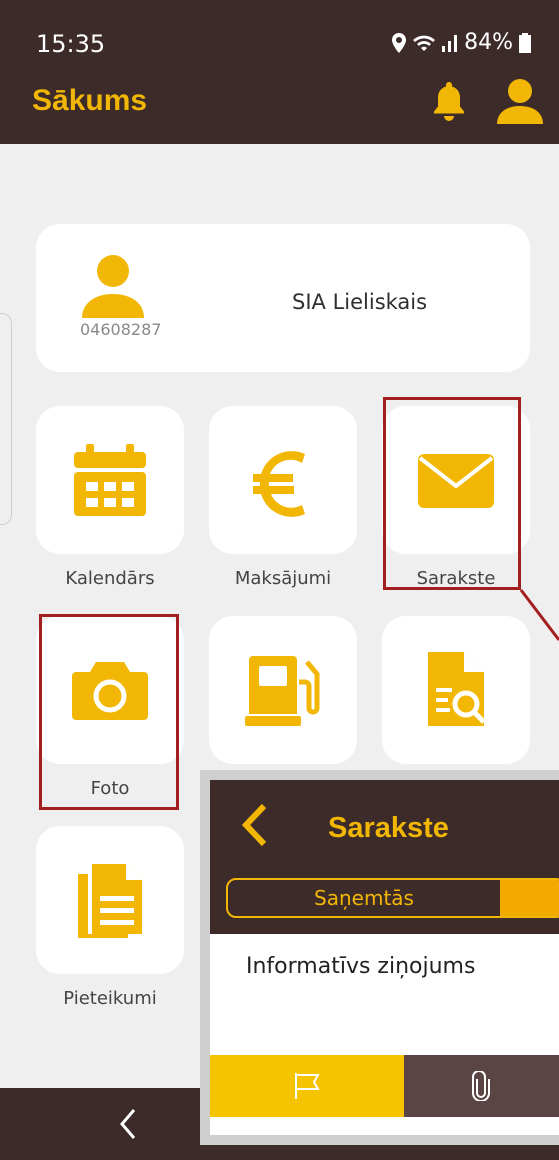  Describe the element at coordinates (90, 100) in the screenshot. I see `page-title: Sākums` at that location.